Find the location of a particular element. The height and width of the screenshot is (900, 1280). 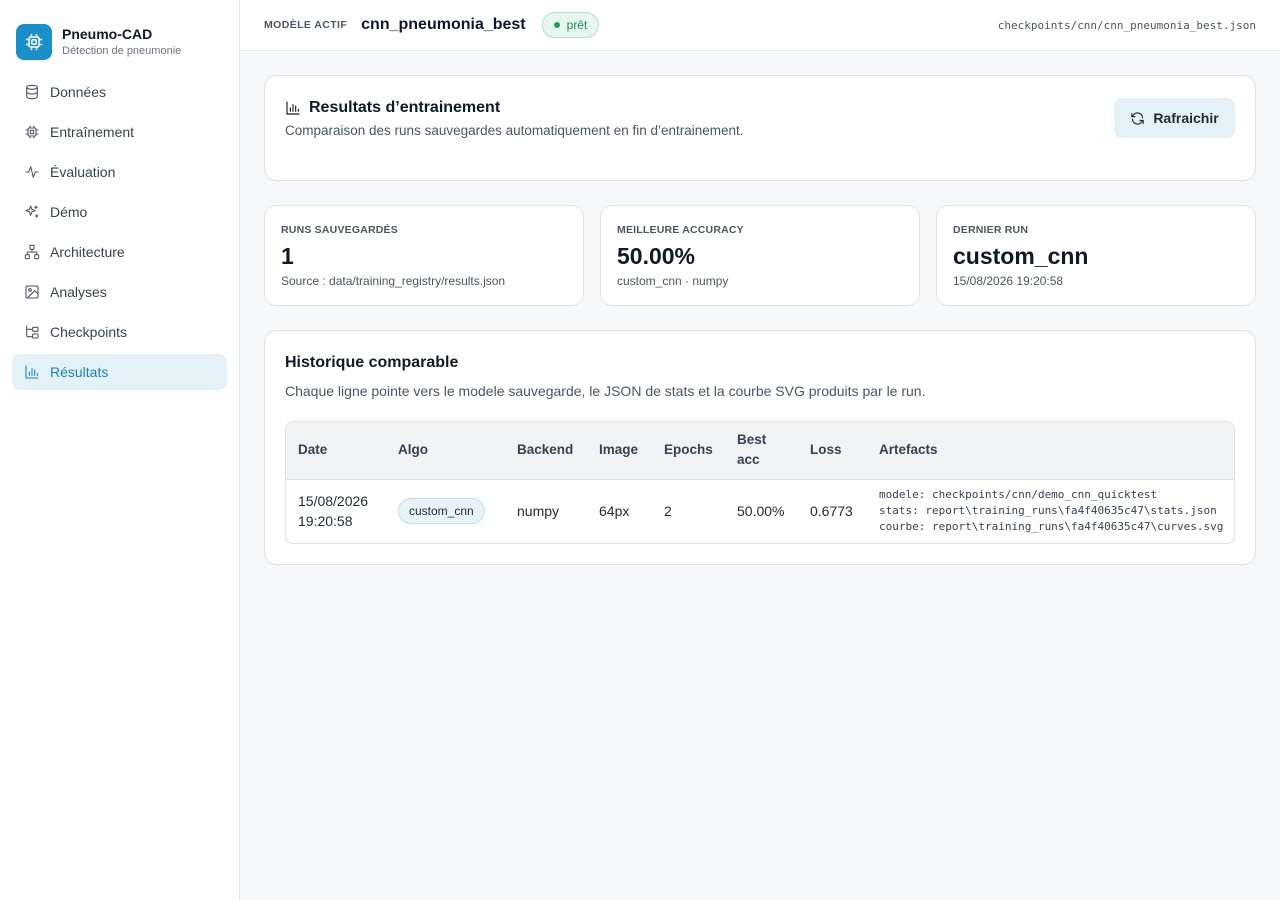

network-icon is located at coordinates (32, 252).